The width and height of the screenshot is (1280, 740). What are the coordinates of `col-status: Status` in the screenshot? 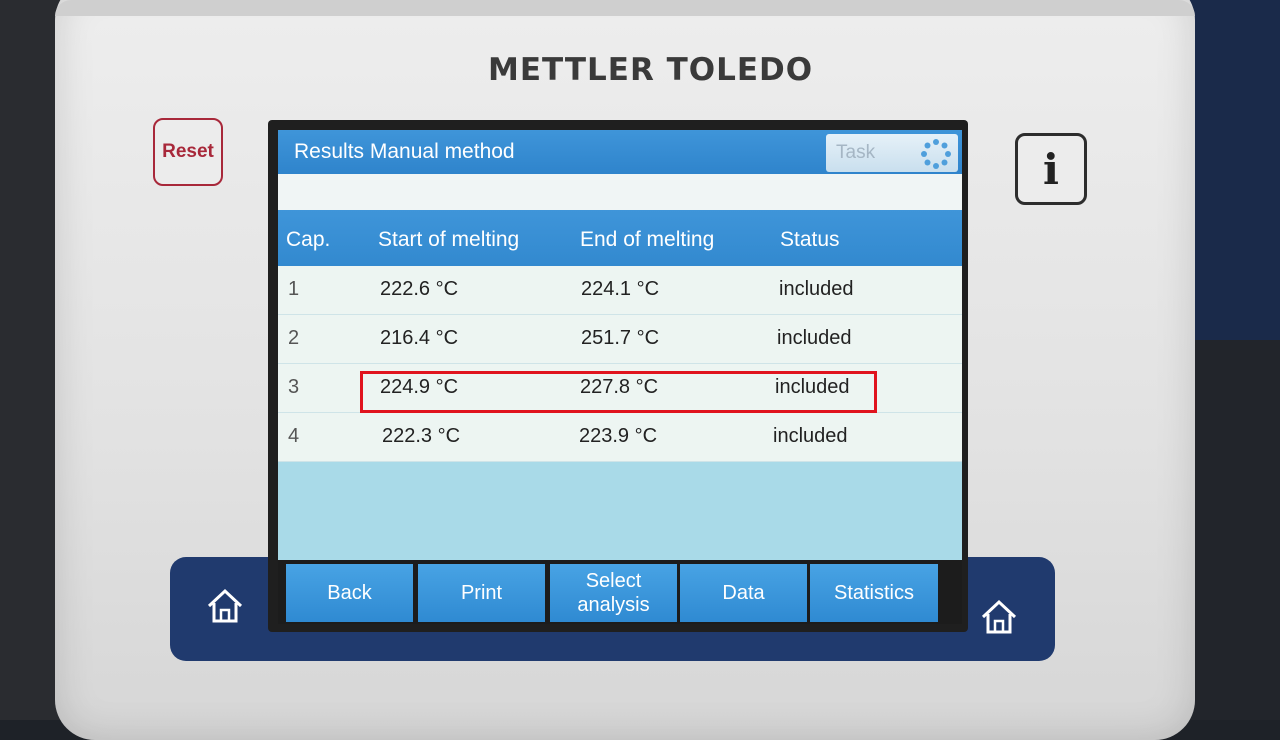 It's located at (810, 239).